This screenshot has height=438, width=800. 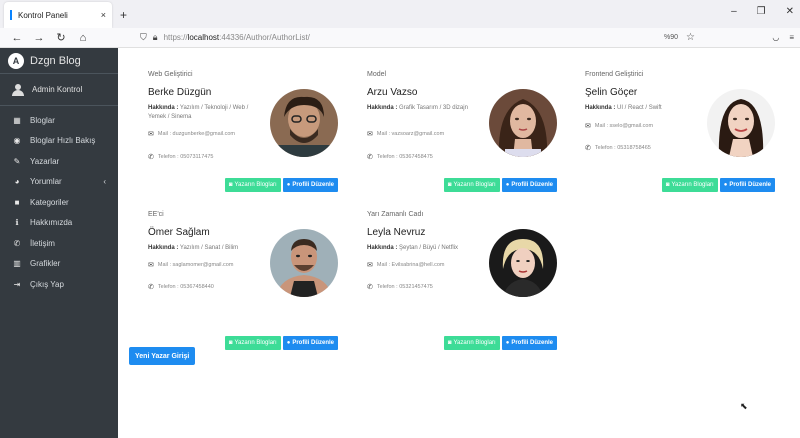 I want to click on author-role: Web Geliştirici, so click(x=170, y=74).